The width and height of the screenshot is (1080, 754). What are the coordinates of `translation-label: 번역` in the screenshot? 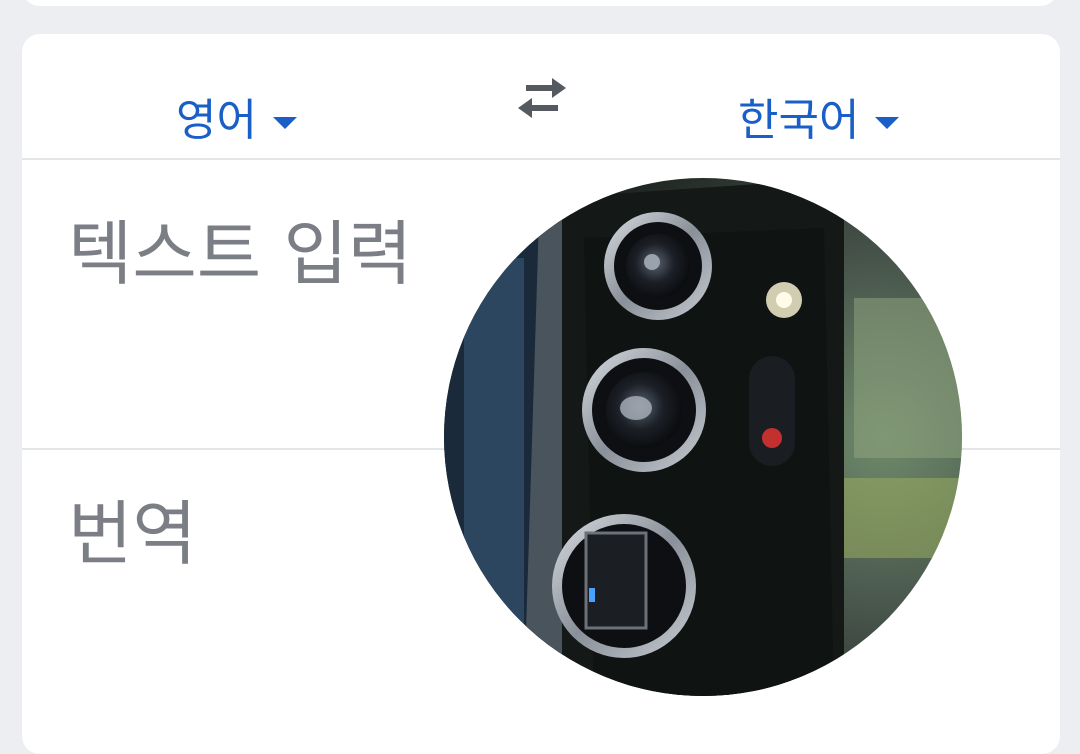 It's located at (132, 534).